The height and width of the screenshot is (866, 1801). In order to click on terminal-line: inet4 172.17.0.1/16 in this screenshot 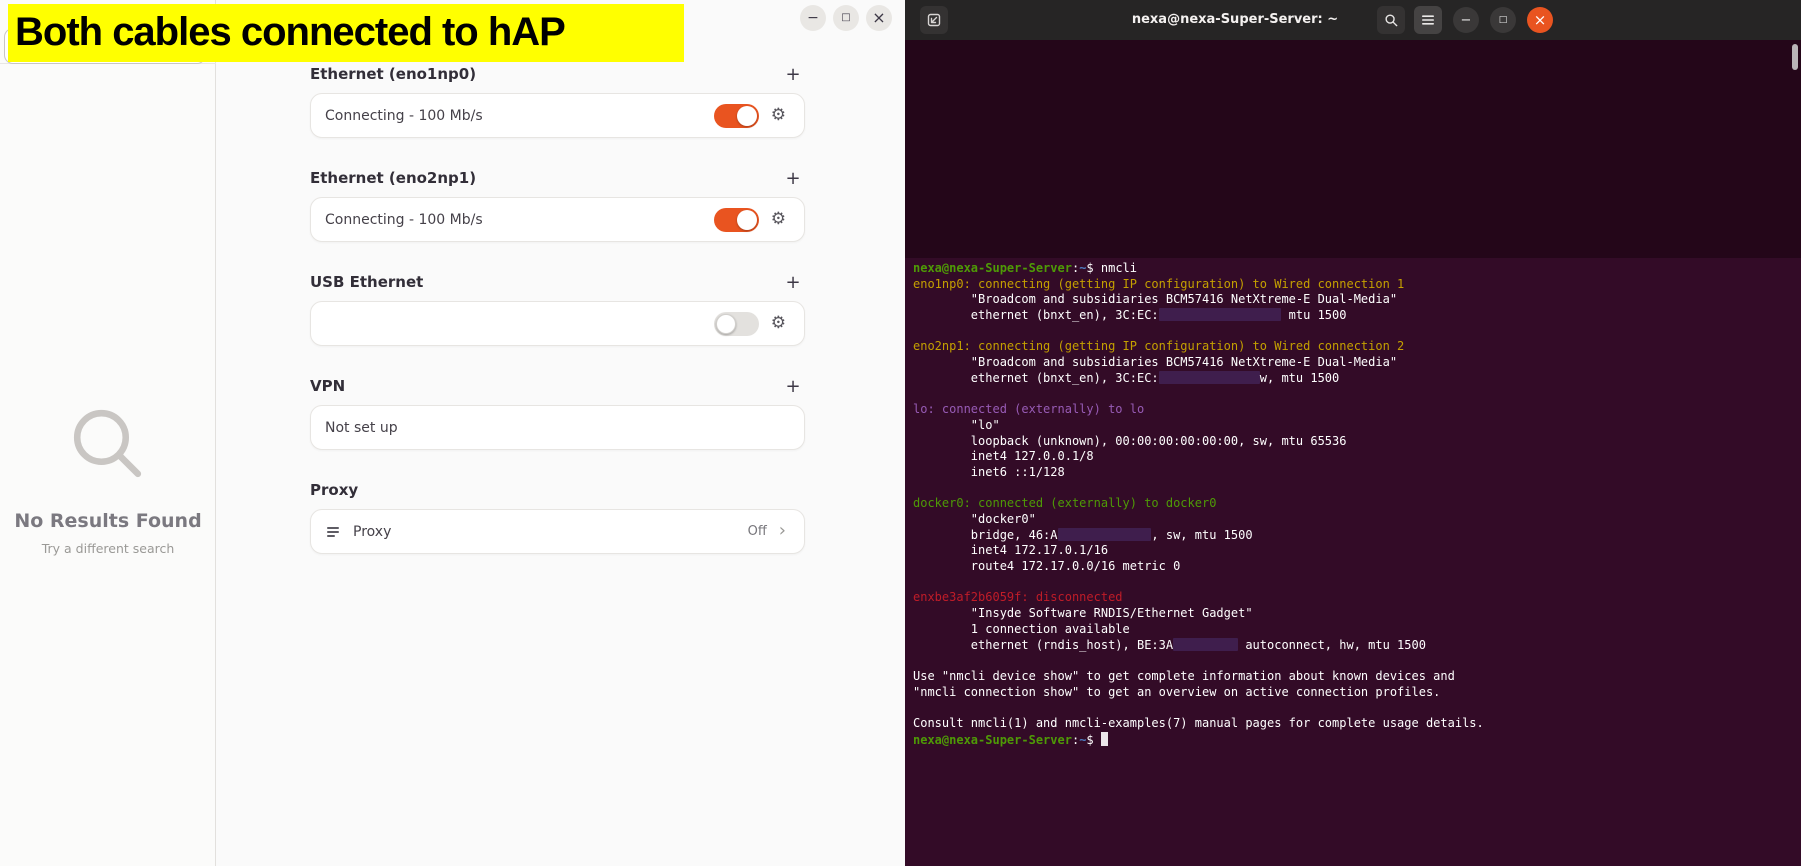, I will do `click(1011, 550)`.